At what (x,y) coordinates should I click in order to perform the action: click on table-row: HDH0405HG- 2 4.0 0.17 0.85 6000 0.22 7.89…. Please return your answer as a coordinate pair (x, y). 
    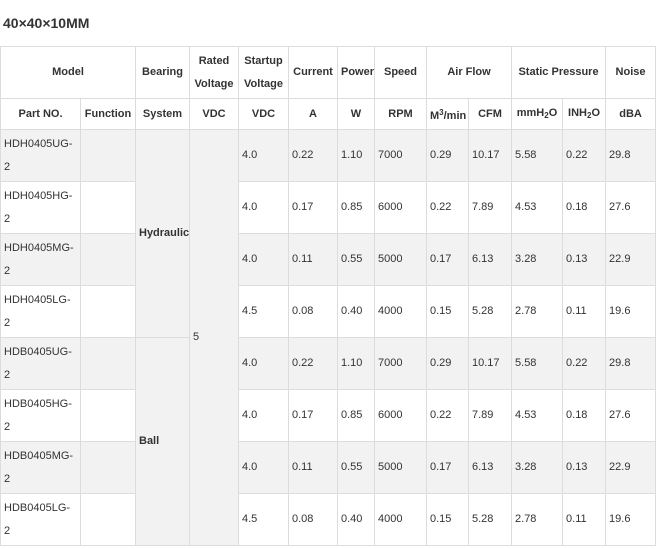
    Looking at the image, I should click on (328, 207).